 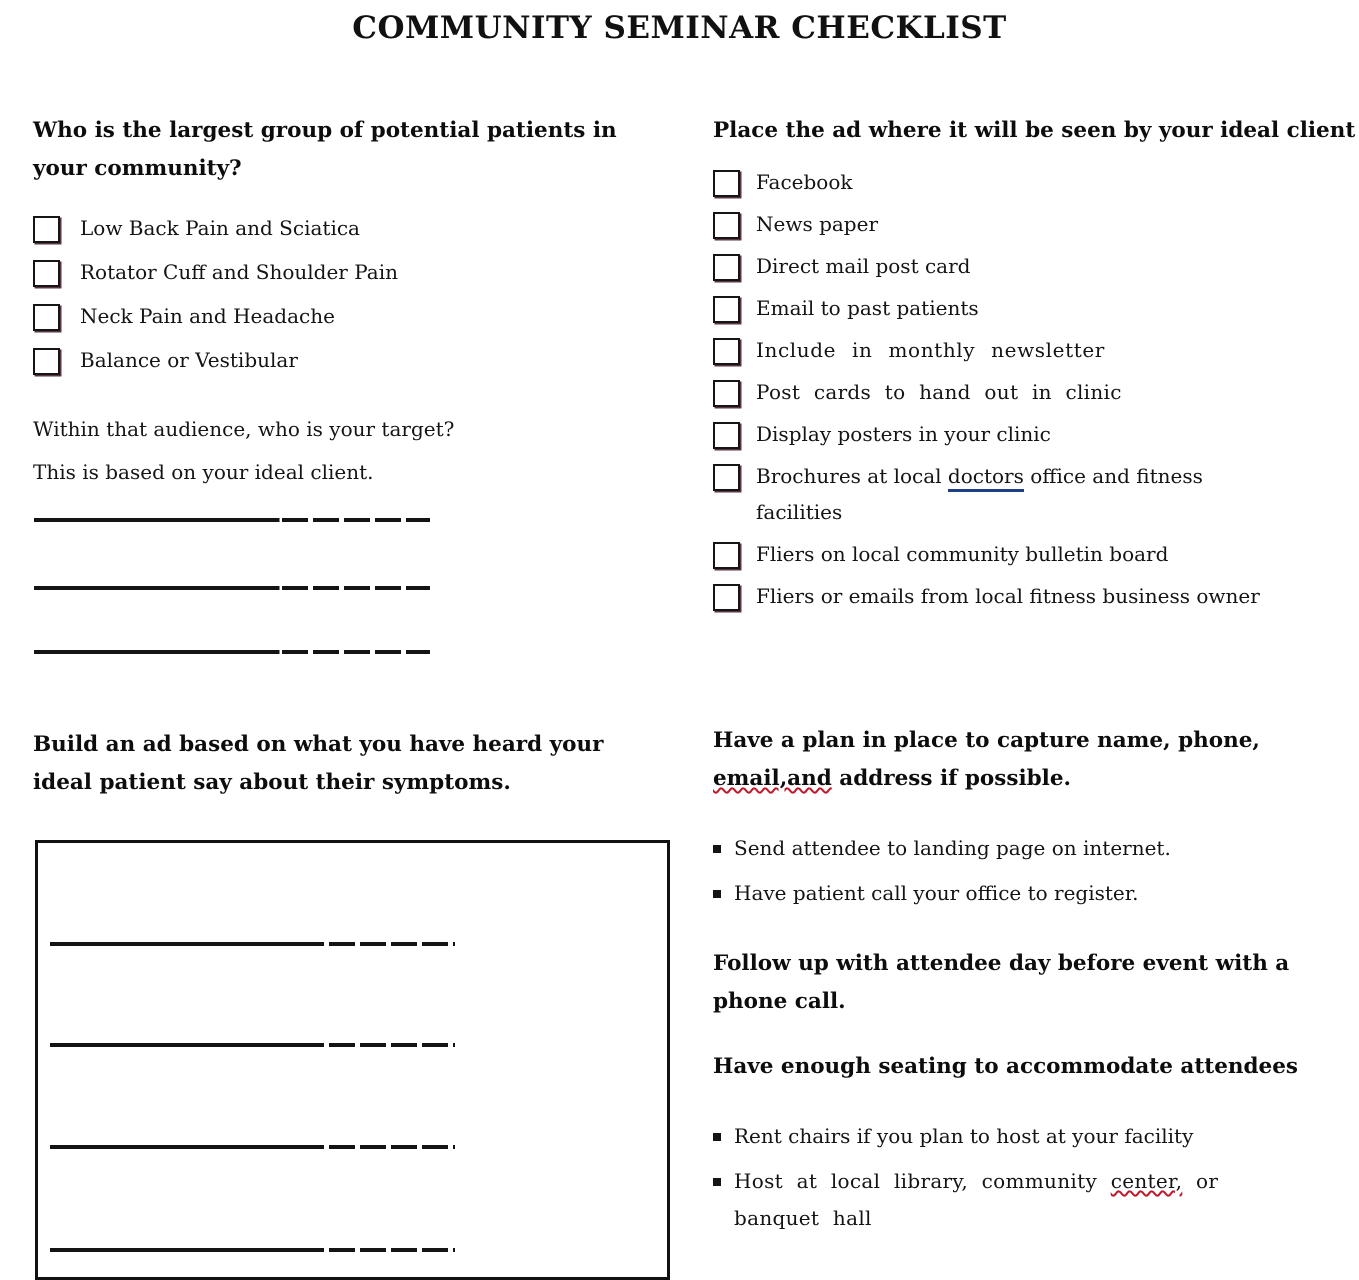 What do you see at coordinates (1023, 266) in the screenshot?
I see `checklist-item: Direct mail post card` at bounding box center [1023, 266].